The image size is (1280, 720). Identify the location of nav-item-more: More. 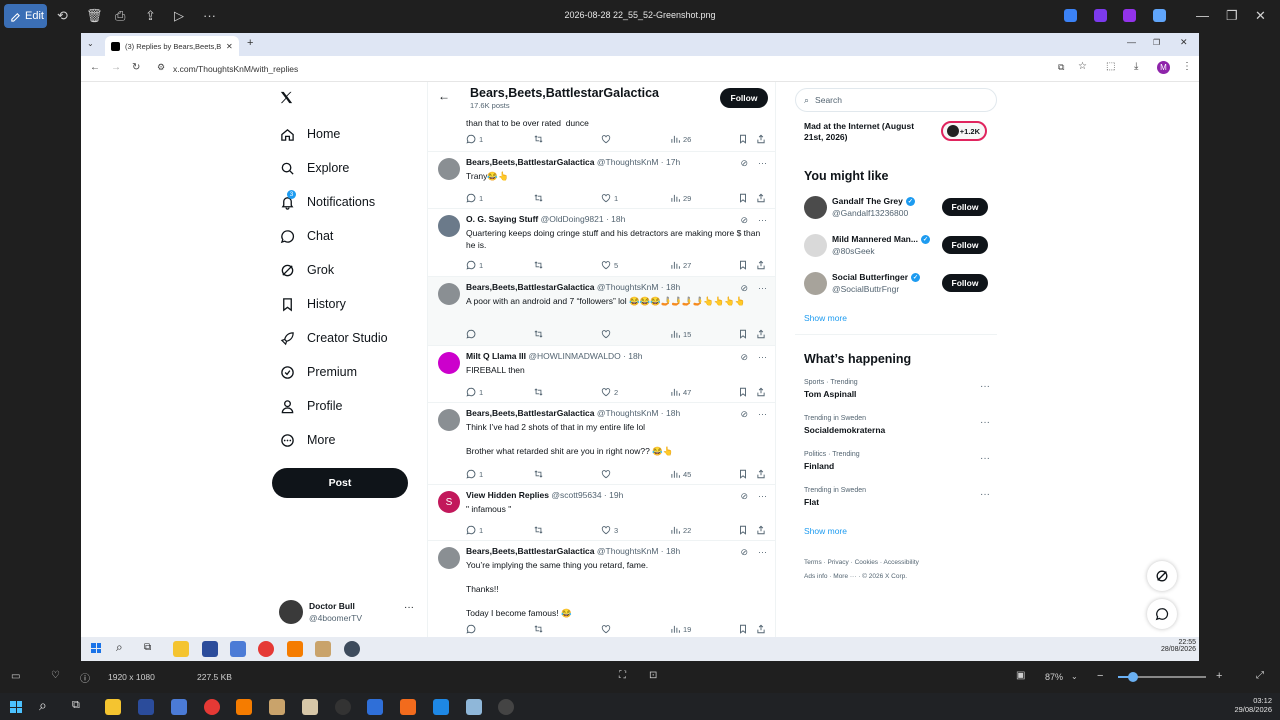
(307, 440).